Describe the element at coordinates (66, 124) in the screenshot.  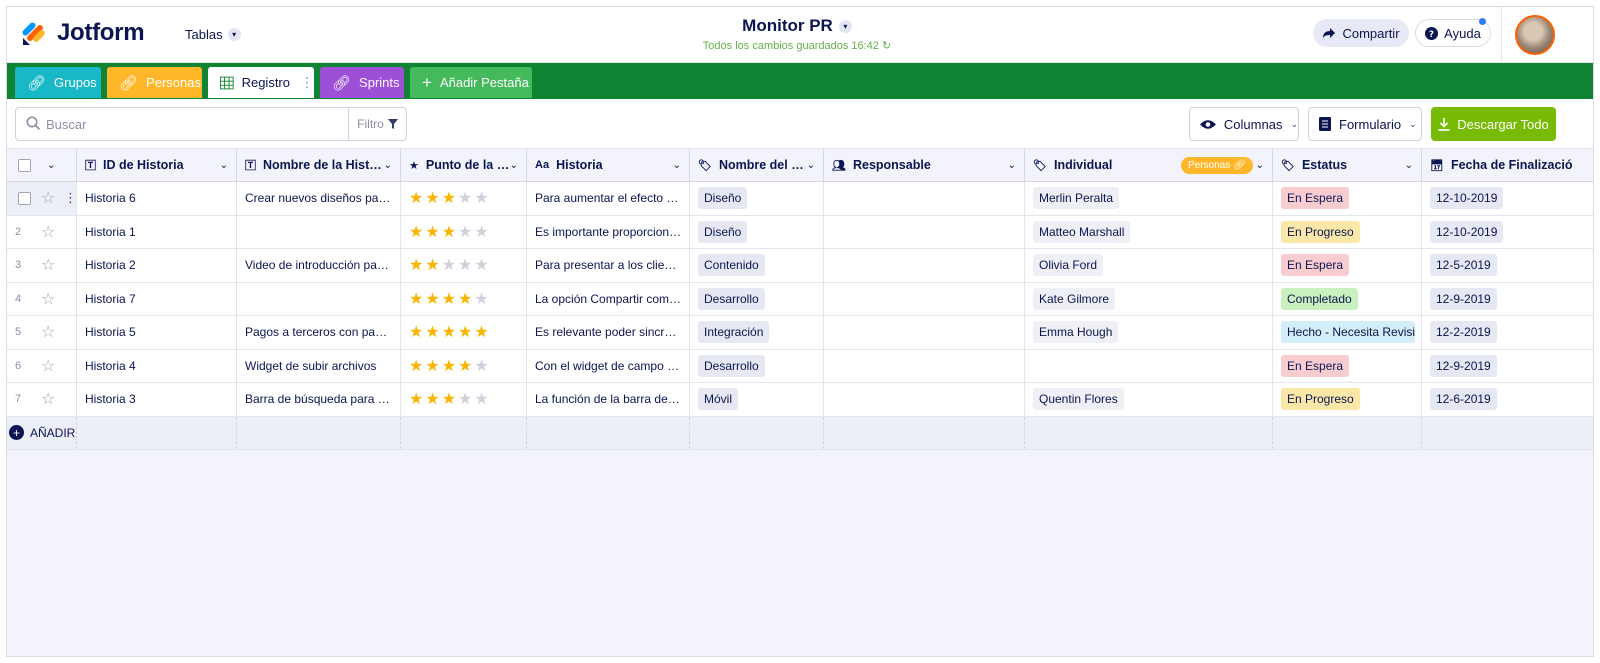
I see `search-input: Buscar` at that location.